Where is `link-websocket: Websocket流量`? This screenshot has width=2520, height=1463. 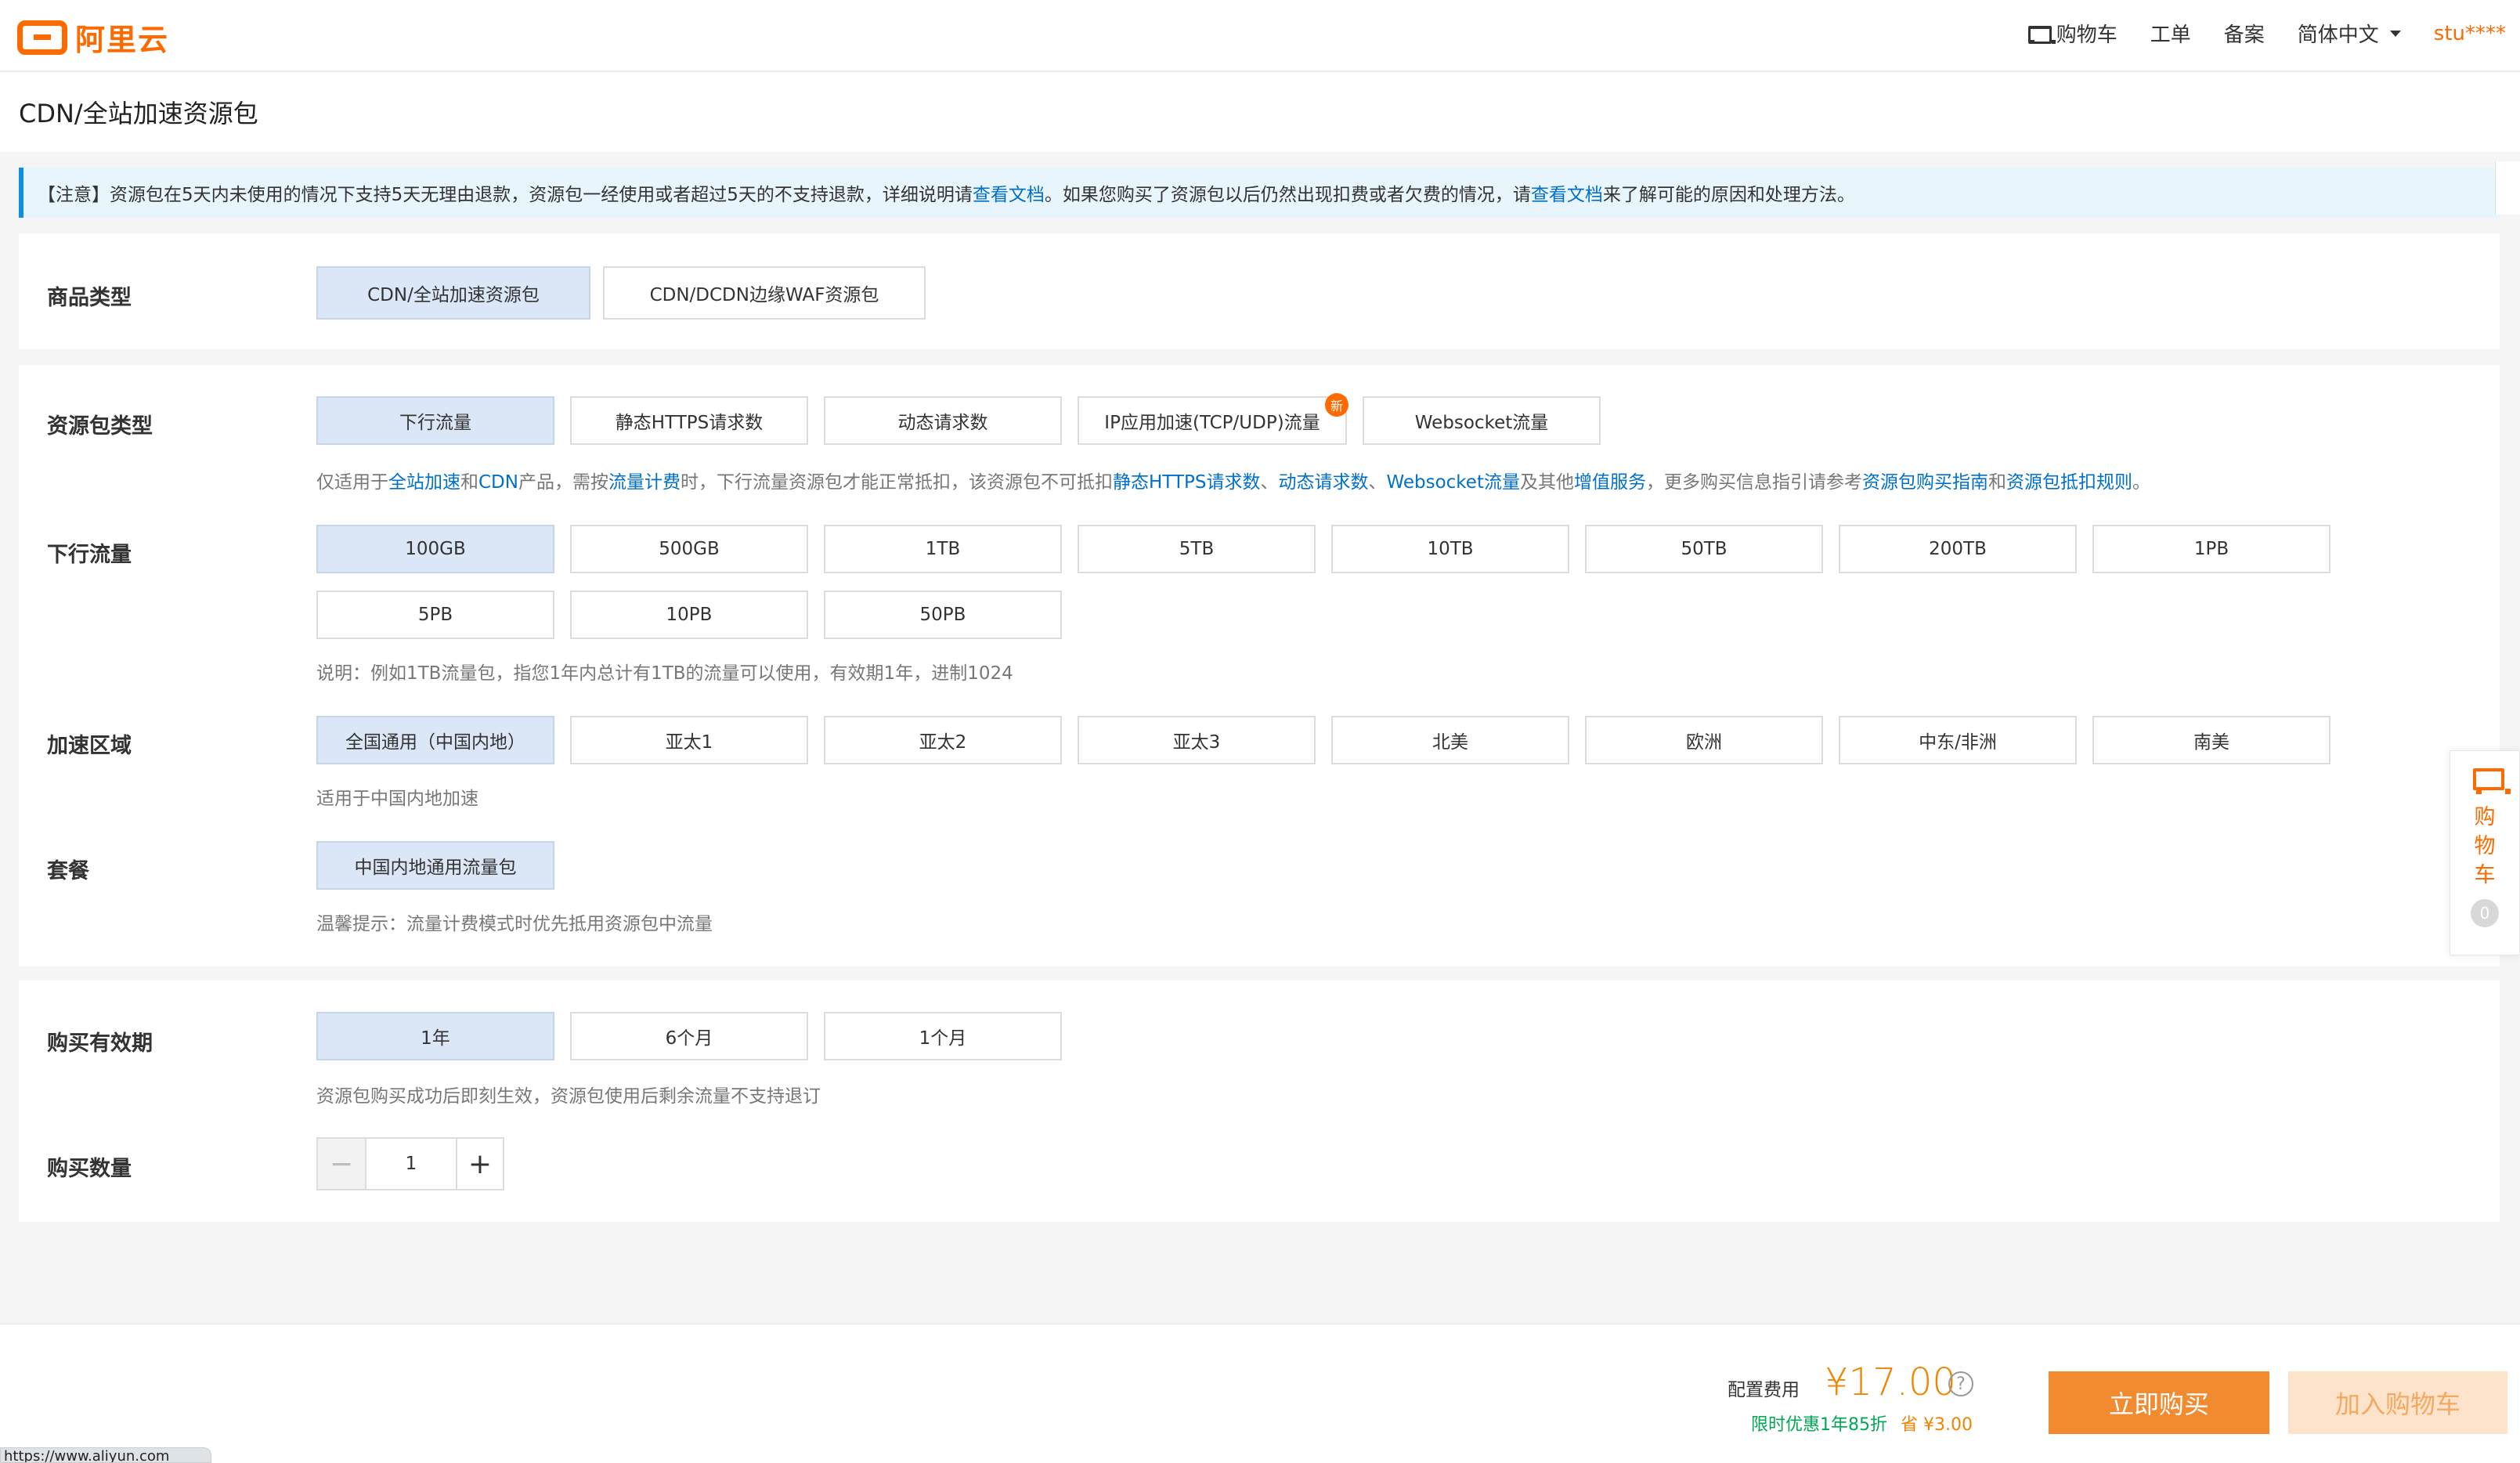 link-websocket: Websocket流量 is located at coordinates (1453, 482).